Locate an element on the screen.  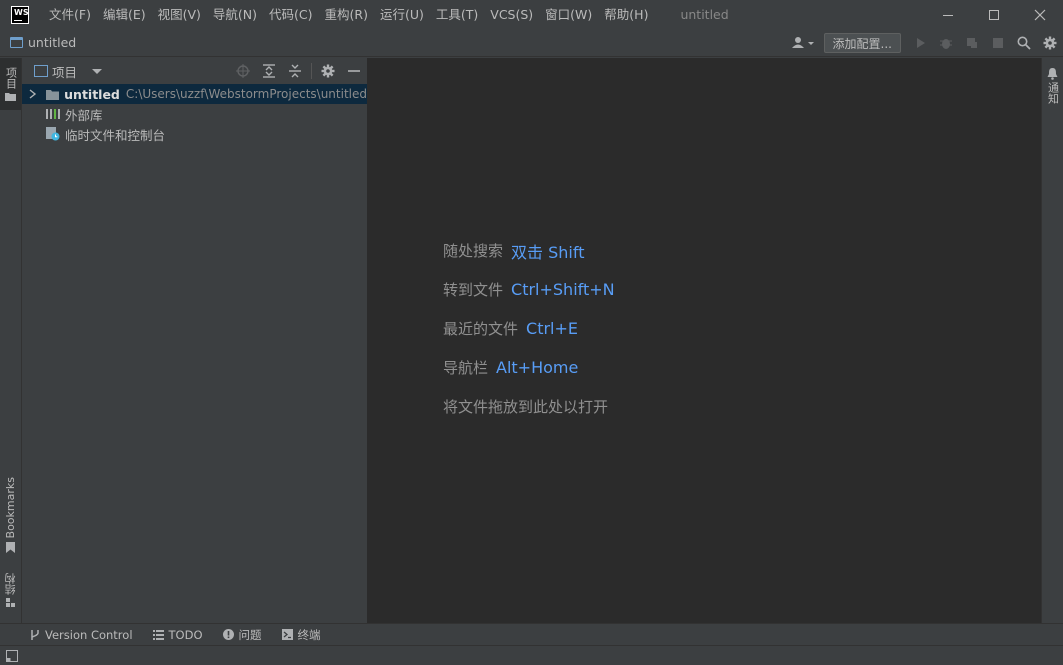
todo-tab: TODO is located at coordinates (177, 634).